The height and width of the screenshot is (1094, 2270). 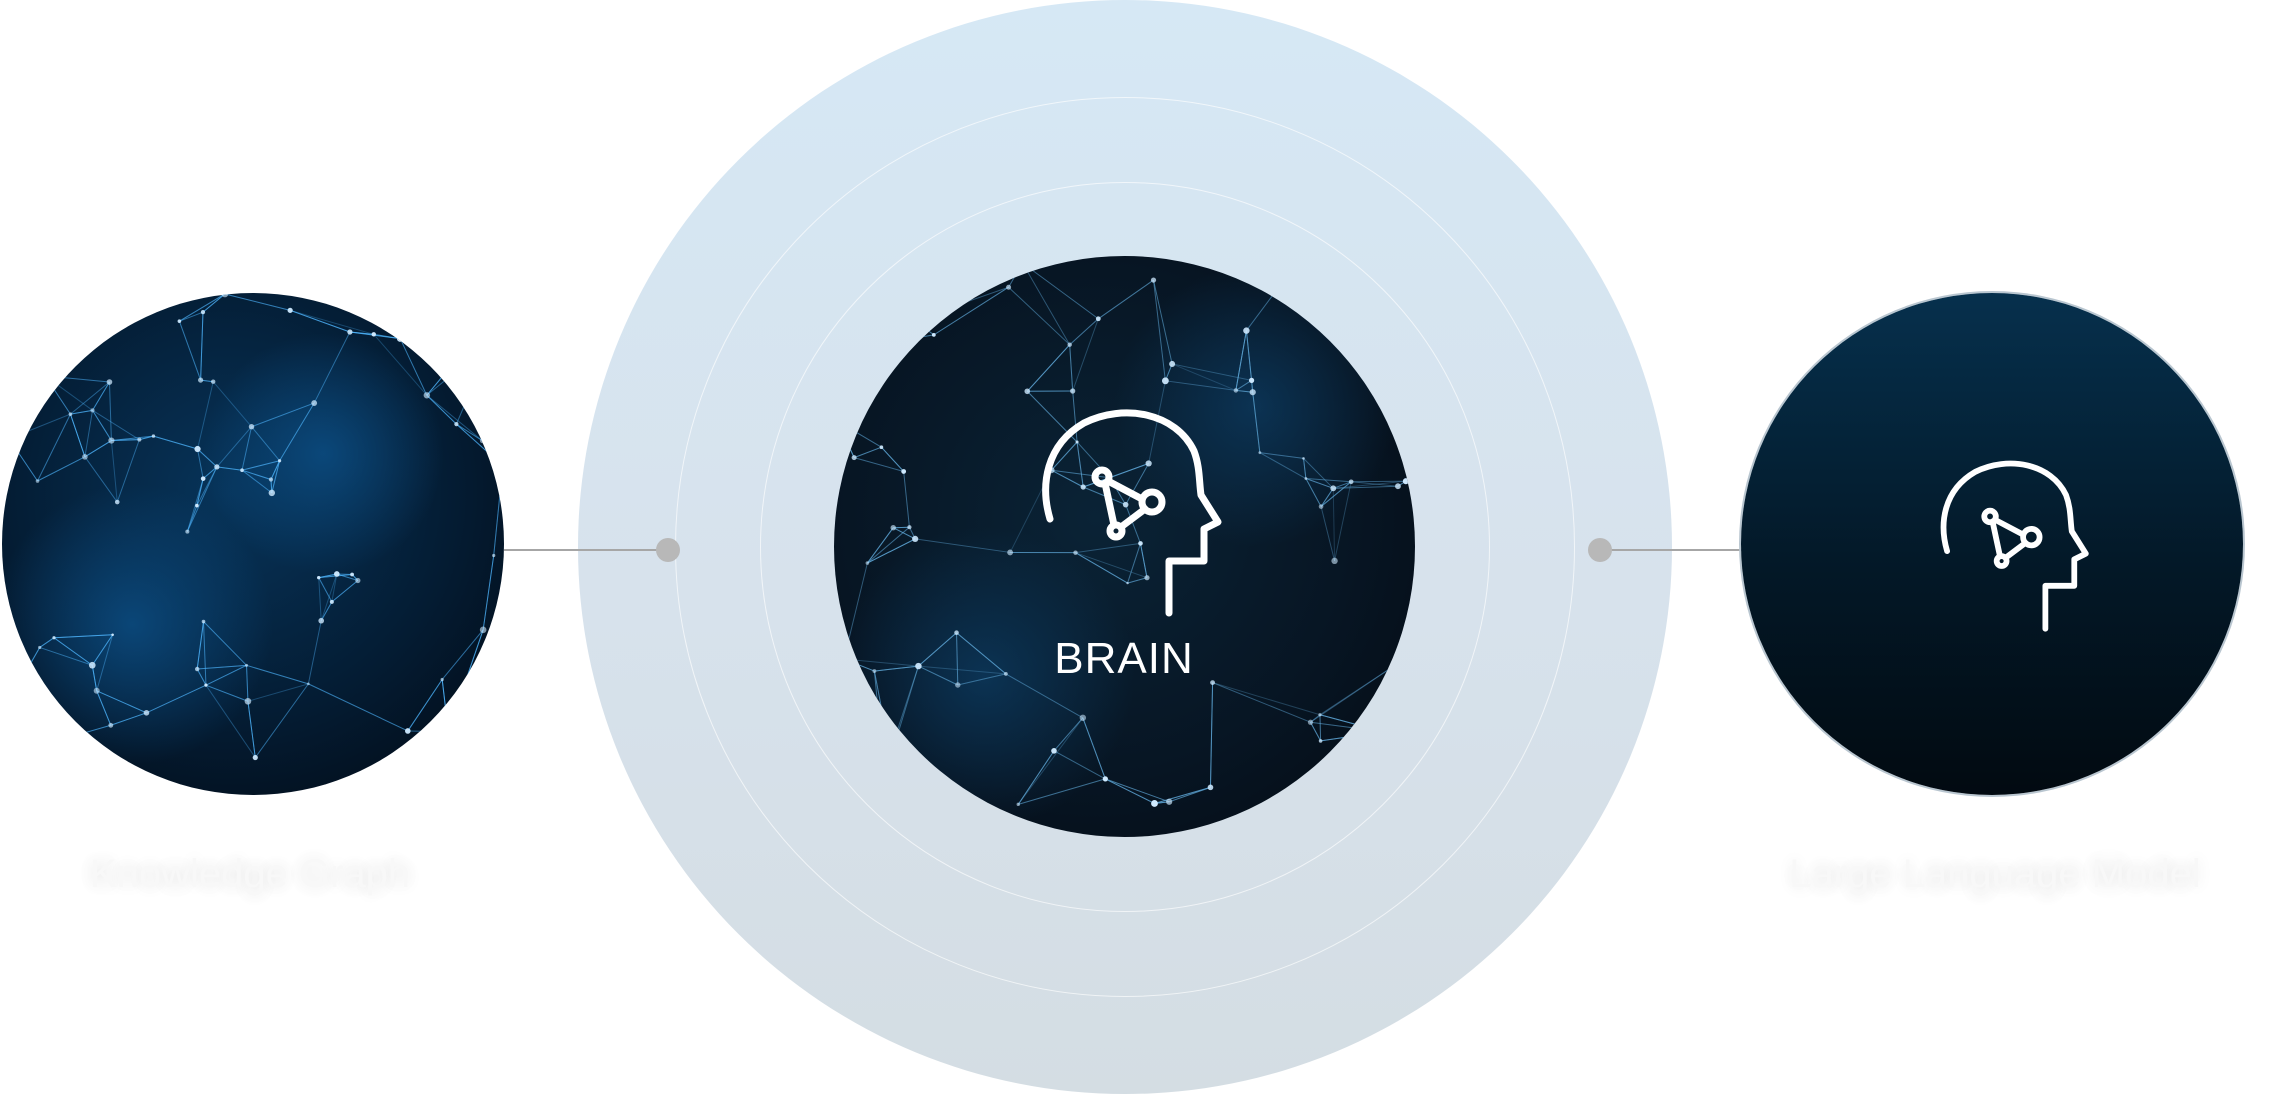 What do you see at coordinates (586, 550) in the screenshot?
I see `connector-left` at bounding box center [586, 550].